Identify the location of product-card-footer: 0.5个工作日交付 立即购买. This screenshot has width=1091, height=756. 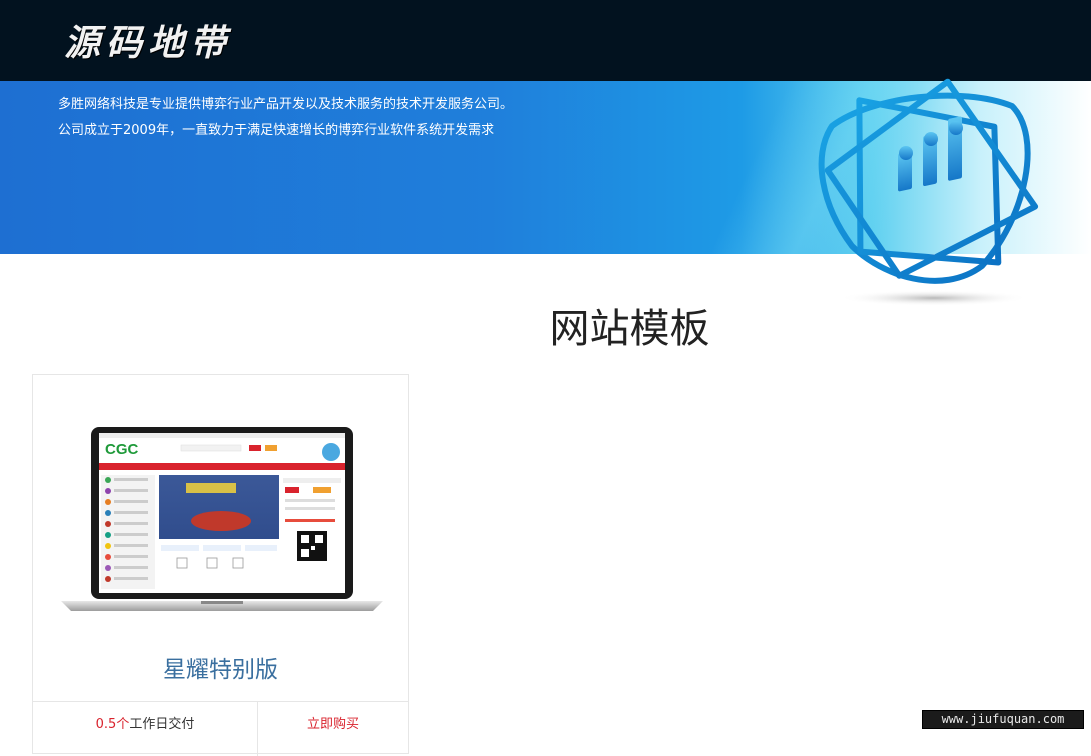
(220, 728).